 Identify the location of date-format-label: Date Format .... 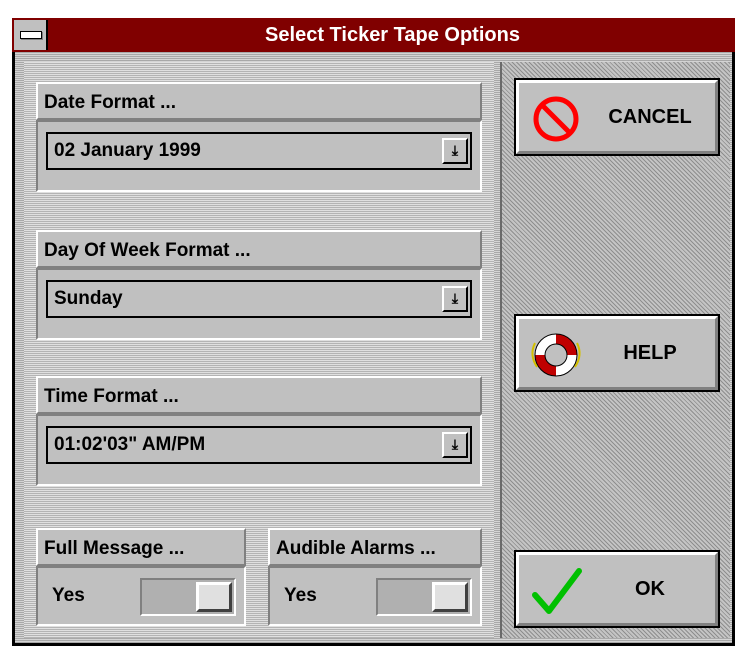
(259, 101).